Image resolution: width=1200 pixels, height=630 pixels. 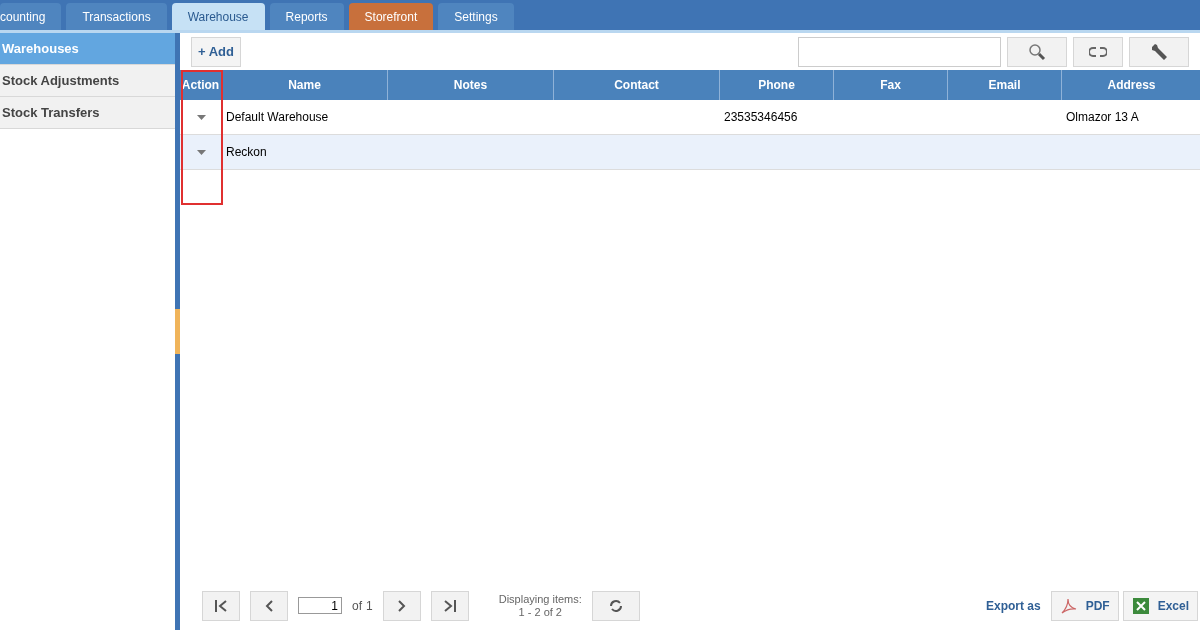 What do you see at coordinates (1084, 605) in the screenshot?
I see `pdf-button: PDF` at bounding box center [1084, 605].